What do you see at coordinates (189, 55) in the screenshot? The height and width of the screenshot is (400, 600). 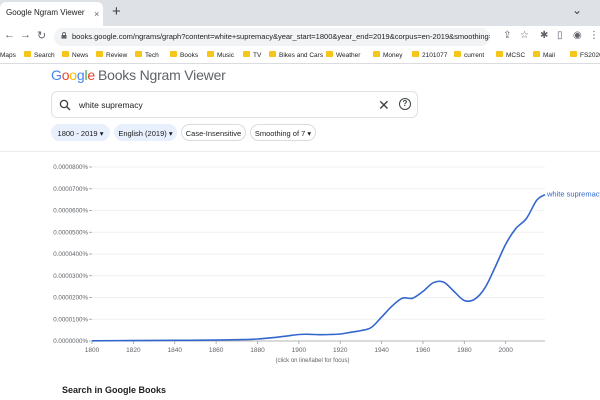 I see `bookmark-label: Books` at bounding box center [189, 55].